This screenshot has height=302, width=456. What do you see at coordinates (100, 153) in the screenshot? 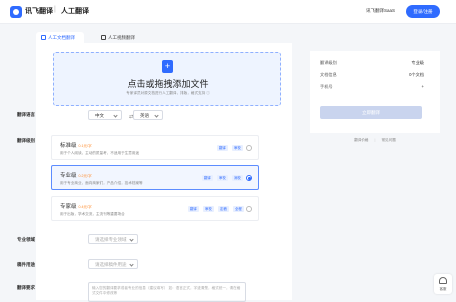
I see `level-desc: 用于个人阅读，主动的质量考，不适用于生意用途` at bounding box center [100, 153].